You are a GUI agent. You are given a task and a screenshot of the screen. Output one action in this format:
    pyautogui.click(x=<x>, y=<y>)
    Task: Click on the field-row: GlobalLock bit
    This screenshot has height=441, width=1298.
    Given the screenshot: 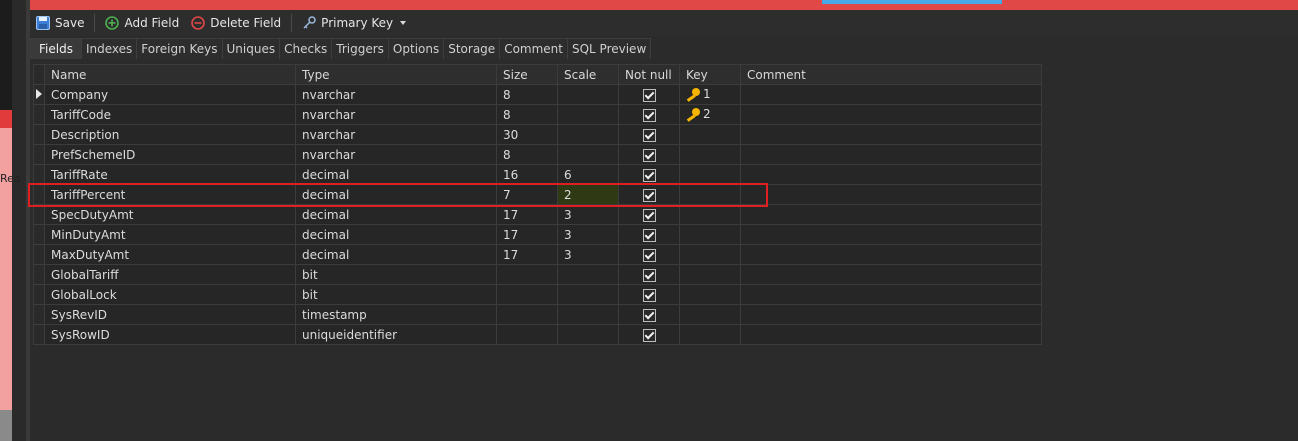 What is the action you would take?
    pyautogui.click(x=537, y=294)
    